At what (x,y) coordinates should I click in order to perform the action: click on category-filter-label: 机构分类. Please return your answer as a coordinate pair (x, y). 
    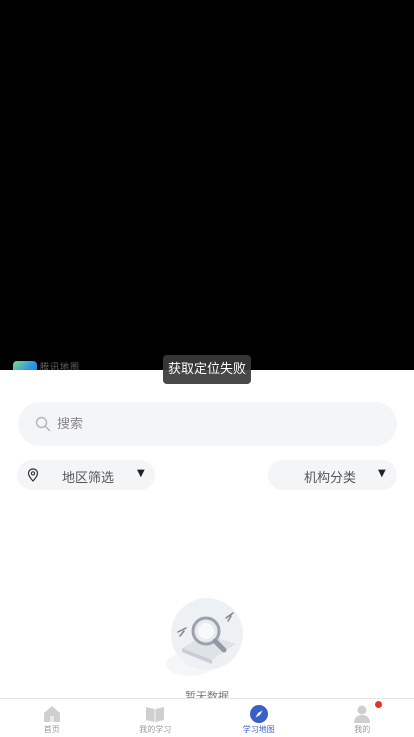
    Looking at the image, I should click on (330, 478).